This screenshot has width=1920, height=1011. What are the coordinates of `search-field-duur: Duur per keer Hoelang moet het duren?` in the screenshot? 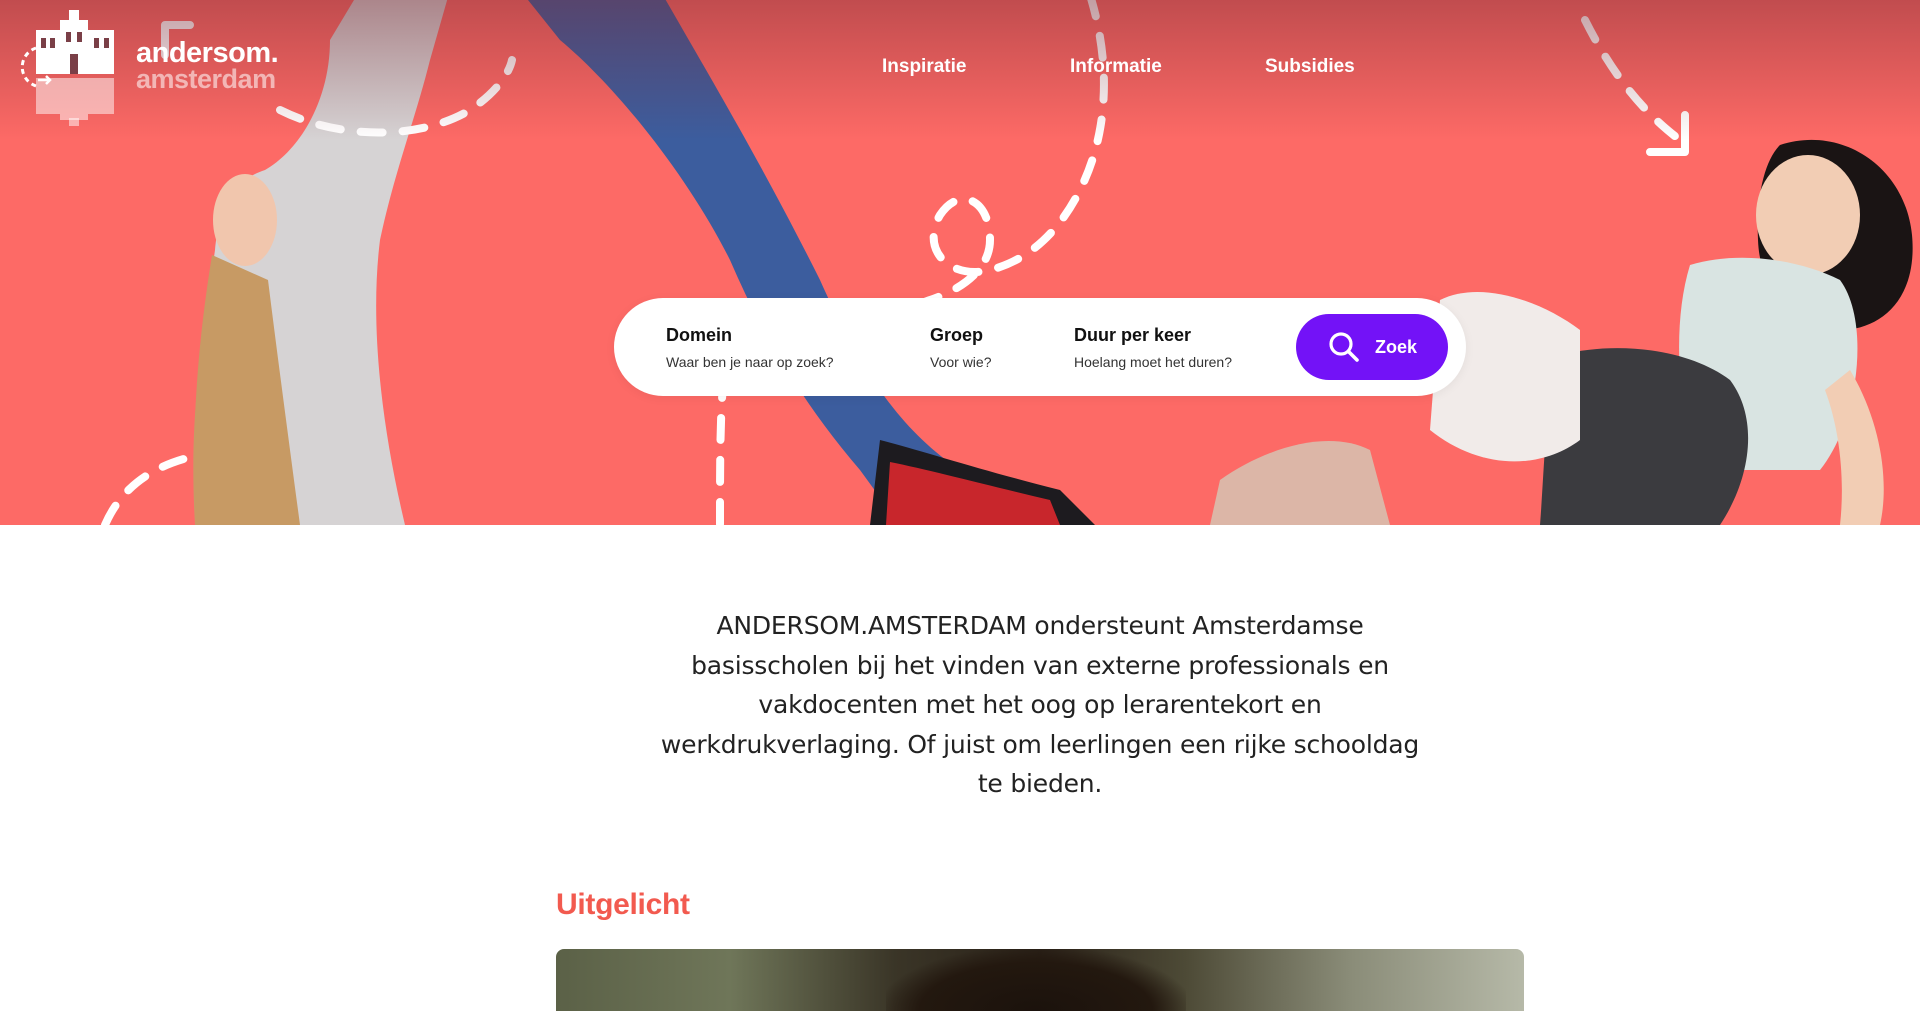 It's located at (1153, 347).